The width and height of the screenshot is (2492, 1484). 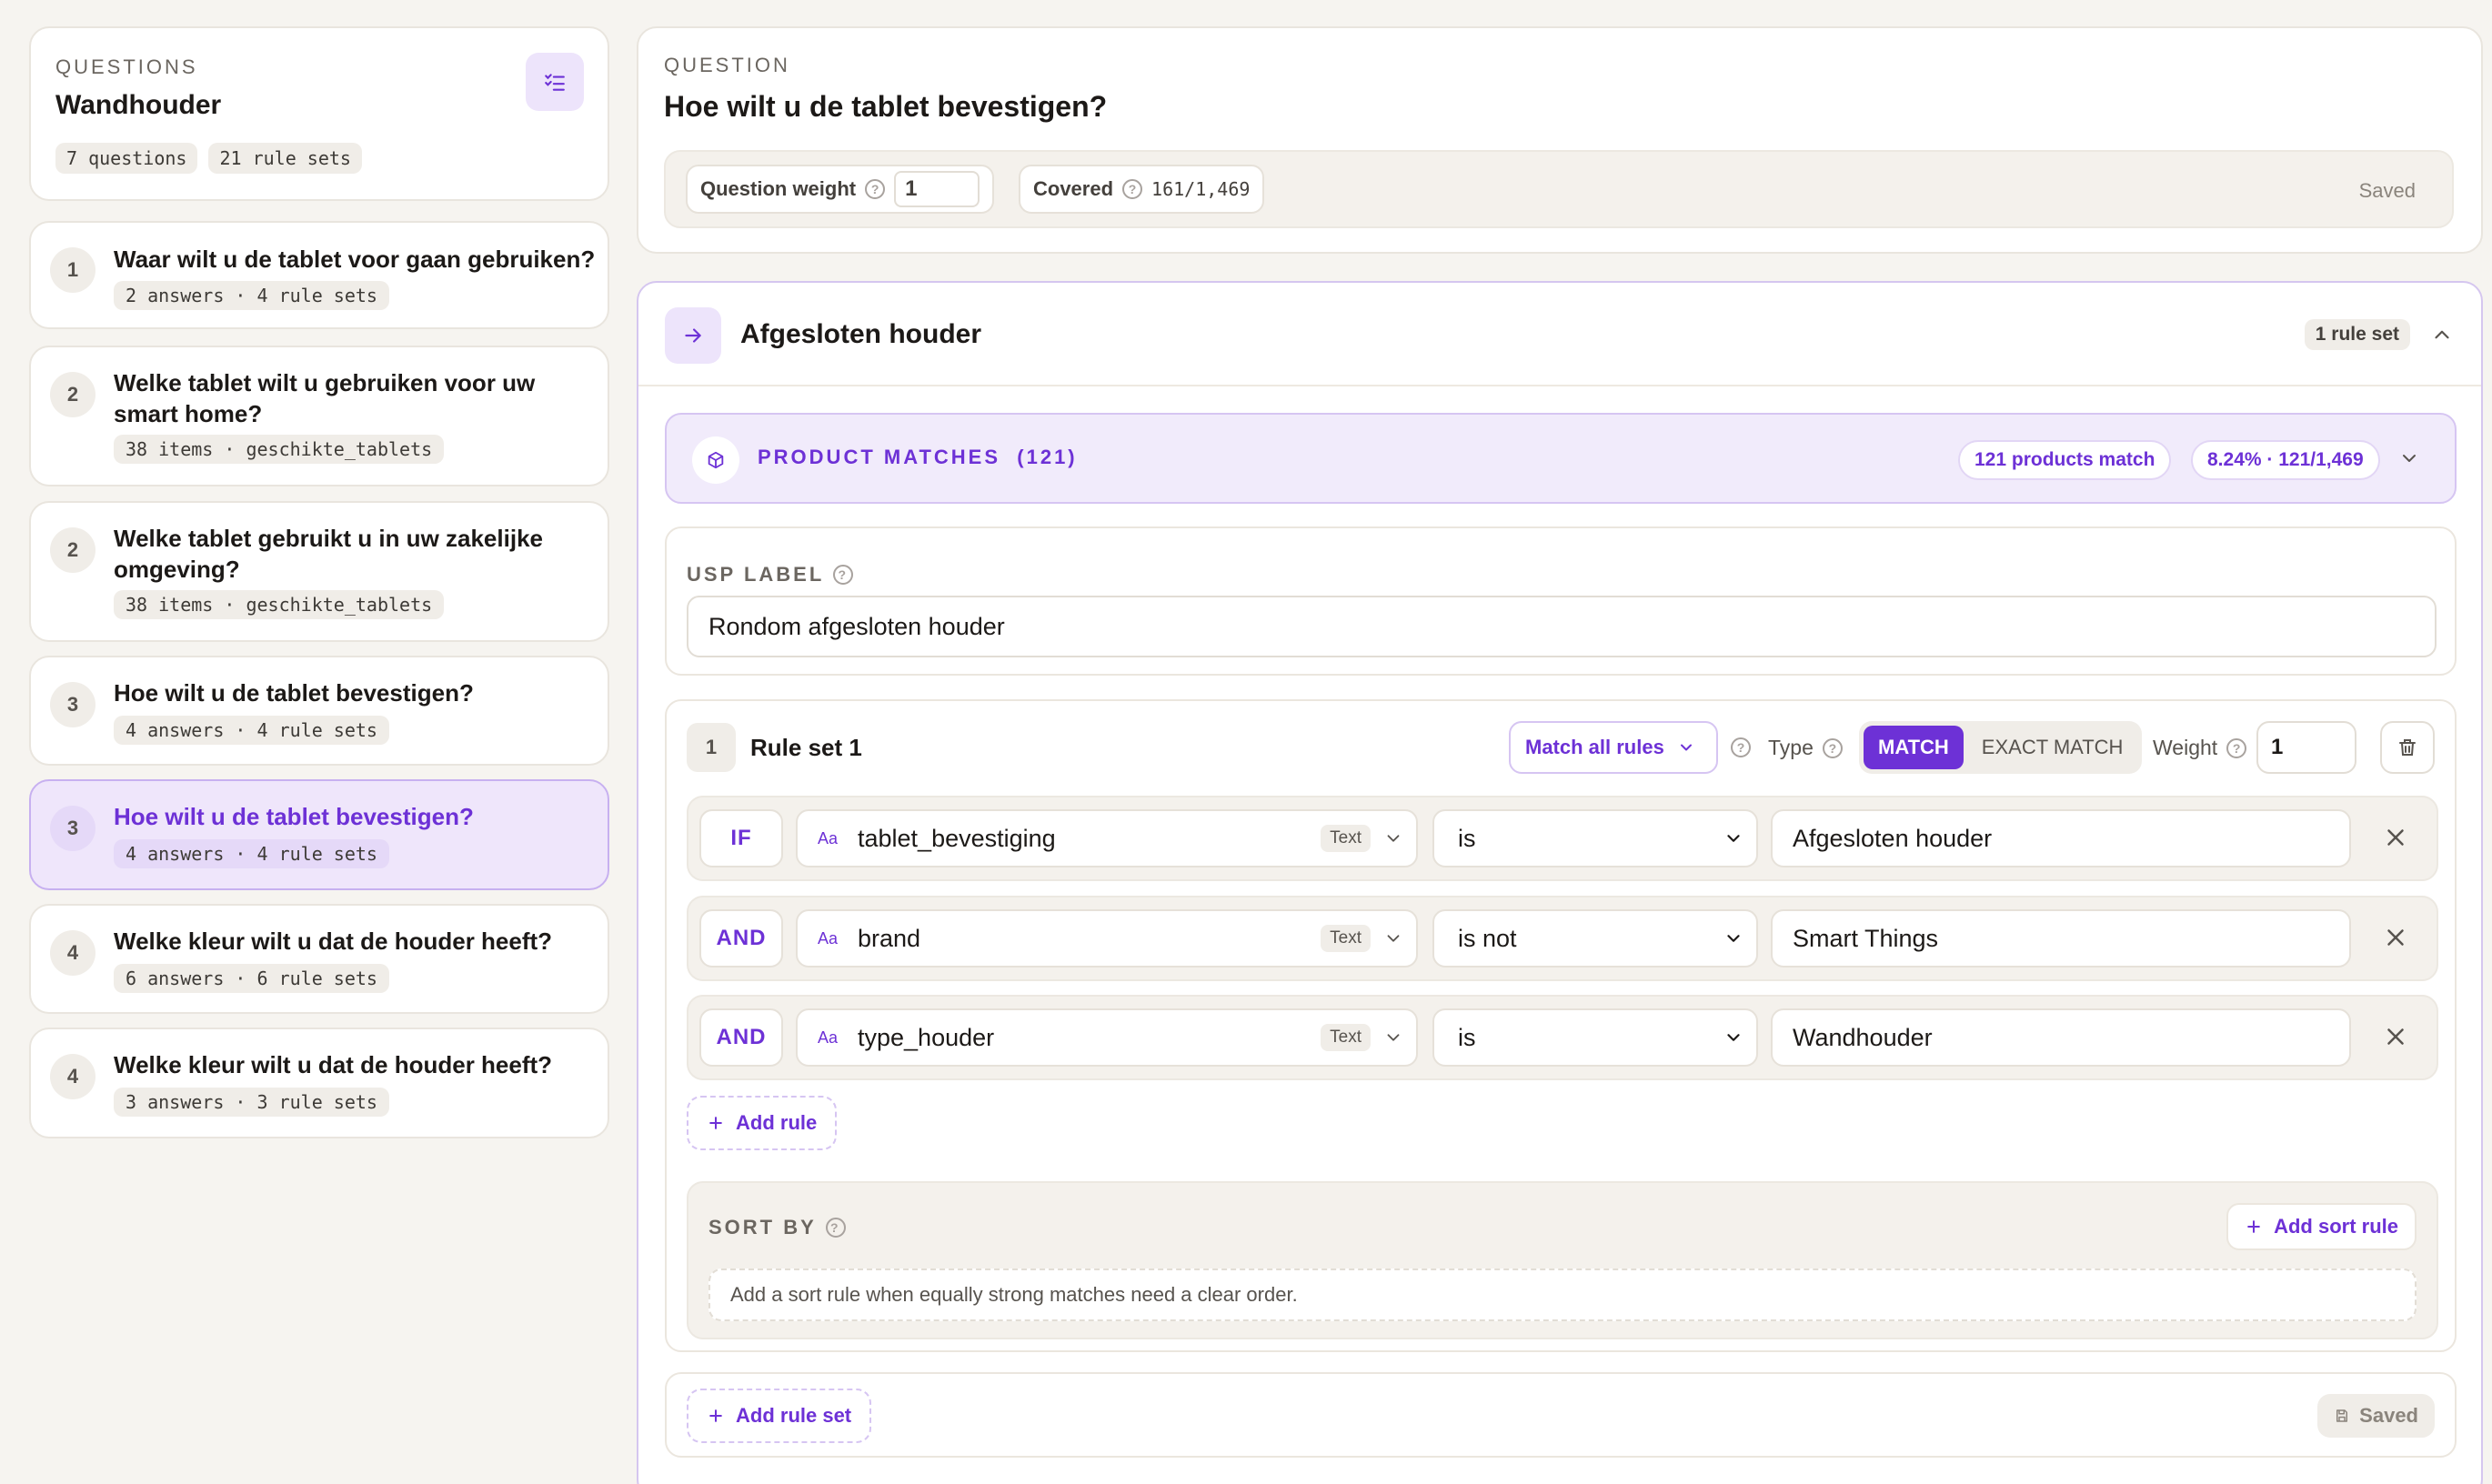 What do you see at coordinates (251, 1103) in the screenshot?
I see `question-meta: 3 answers · 3 rule sets` at bounding box center [251, 1103].